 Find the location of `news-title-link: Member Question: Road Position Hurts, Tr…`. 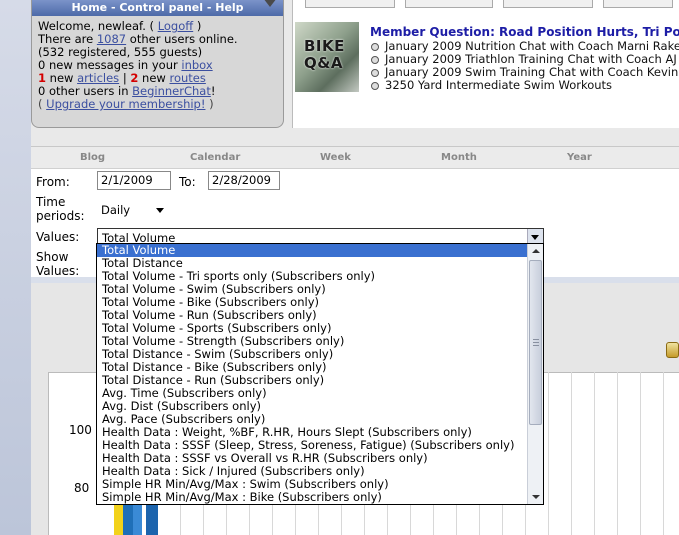

news-title-link: Member Question: Road Position Hurts, Tr… is located at coordinates (524, 32).